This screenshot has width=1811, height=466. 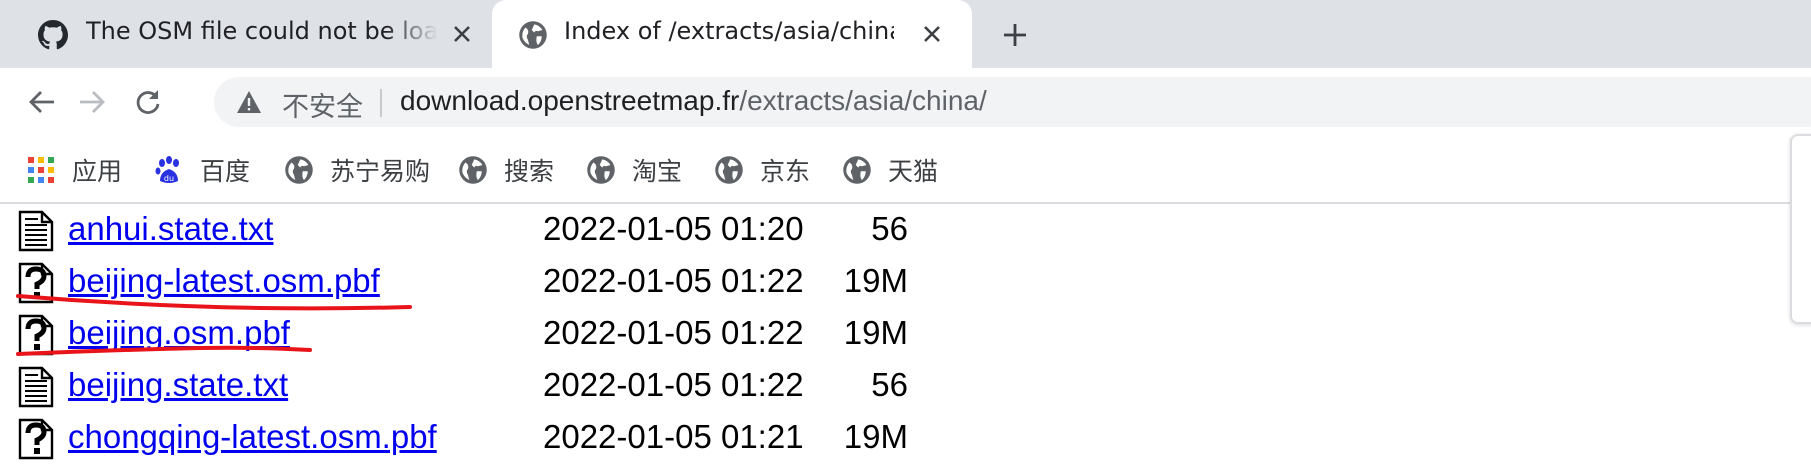 I want to click on plus-icon, so click(x=1015, y=35).